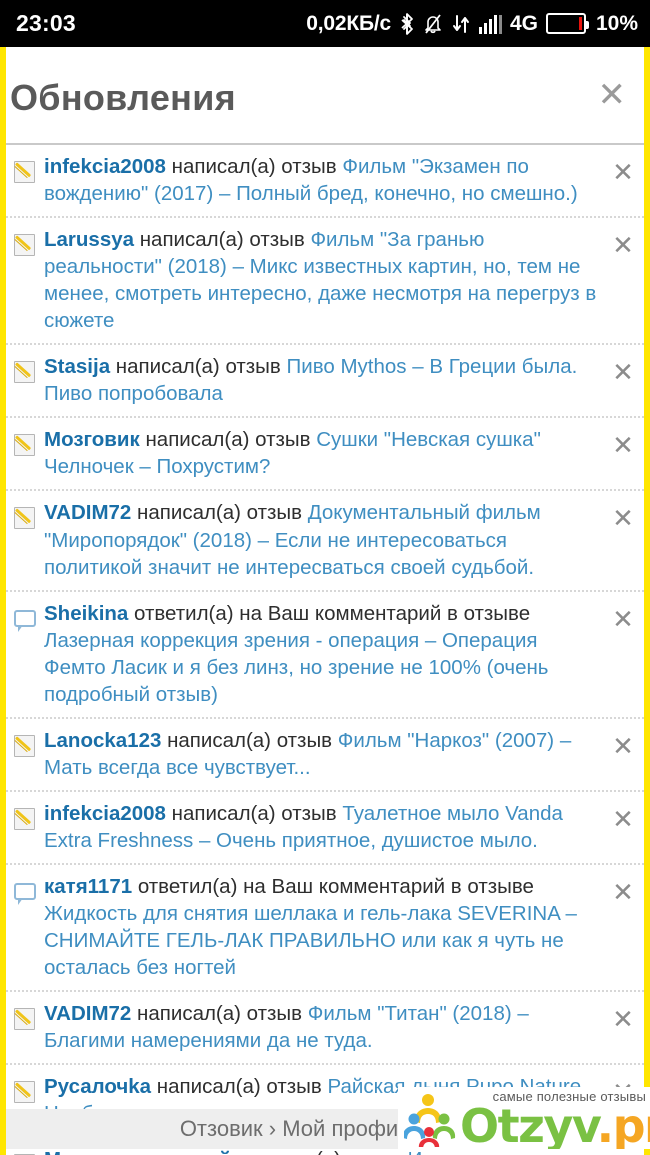 Image resolution: width=650 pixels, height=1155 pixels. Describe the element at coordinates (529, 1124) in the screenshot. I see `watermark-name-green: Otzyv` at that location.